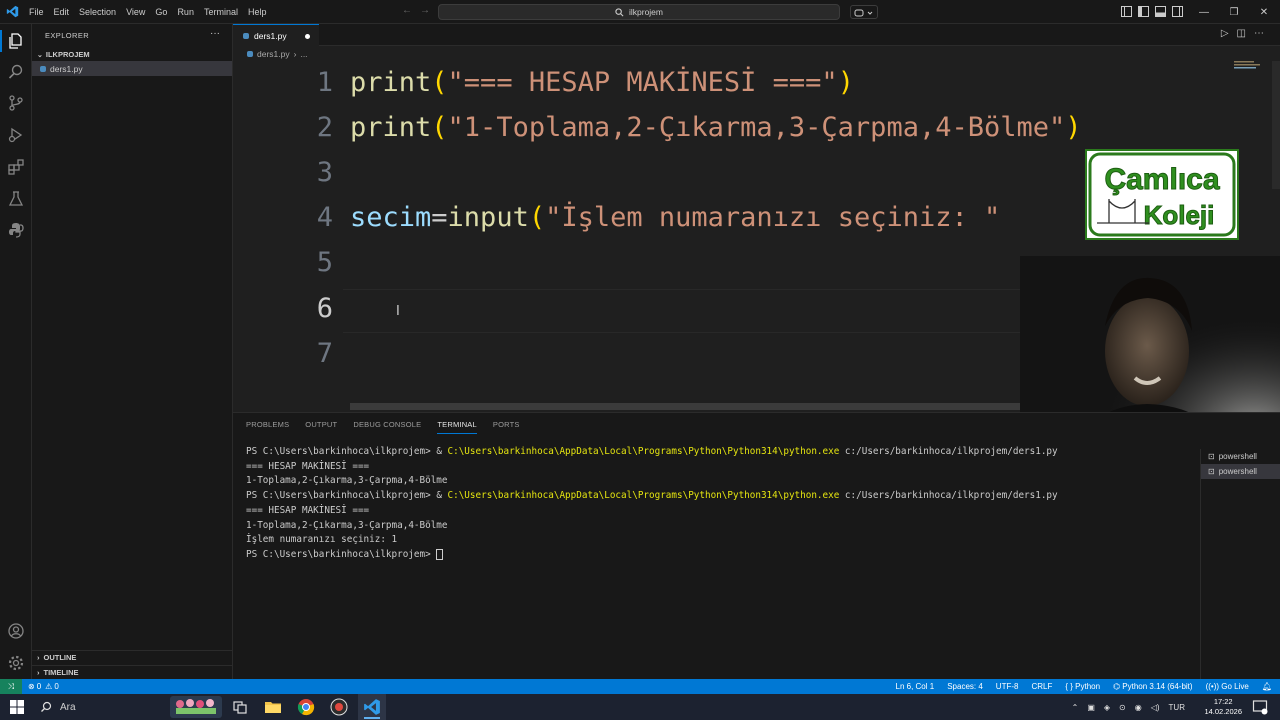 This screenshot has width=1280, height=720. What do you see at coordinates (132, 68) in the screenshot?
I see `file-item-ders1: ders1.py` at bounding box center [132, 68].